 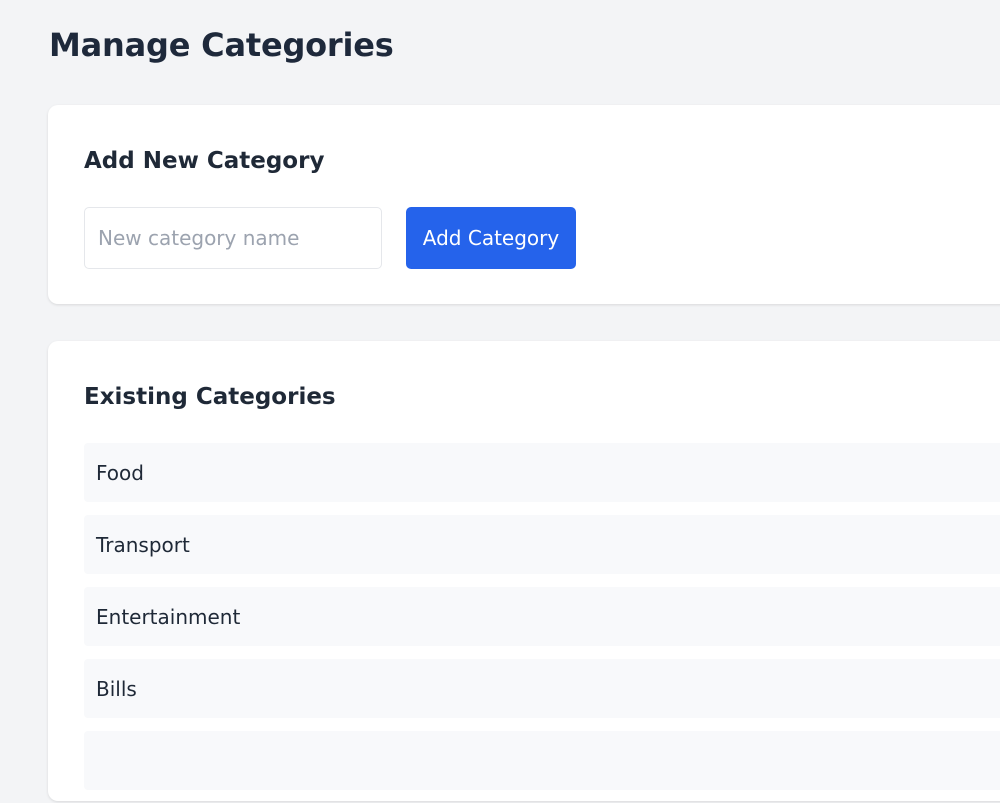 I want to click on existing-categories-heading: Existing Categories, so click(x=210, y=397).